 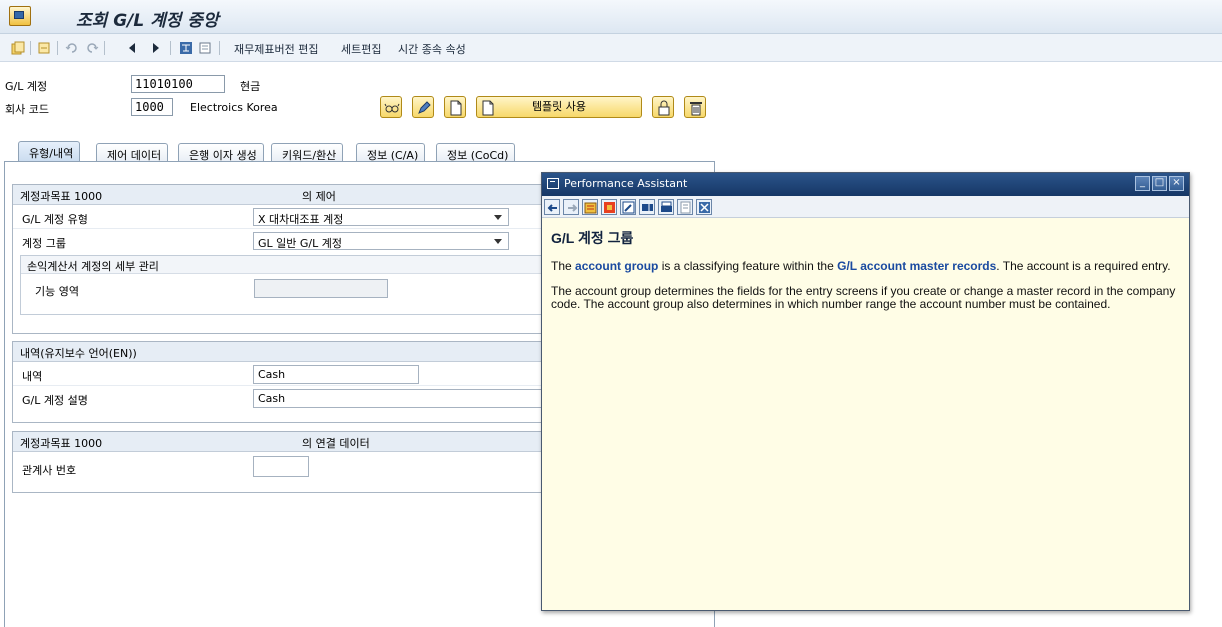 What do you see at coordinates (307, 152) in the screenshot?
I see `tab-keyword-translation: 키워드/환산` at bounding box center [307, 152].